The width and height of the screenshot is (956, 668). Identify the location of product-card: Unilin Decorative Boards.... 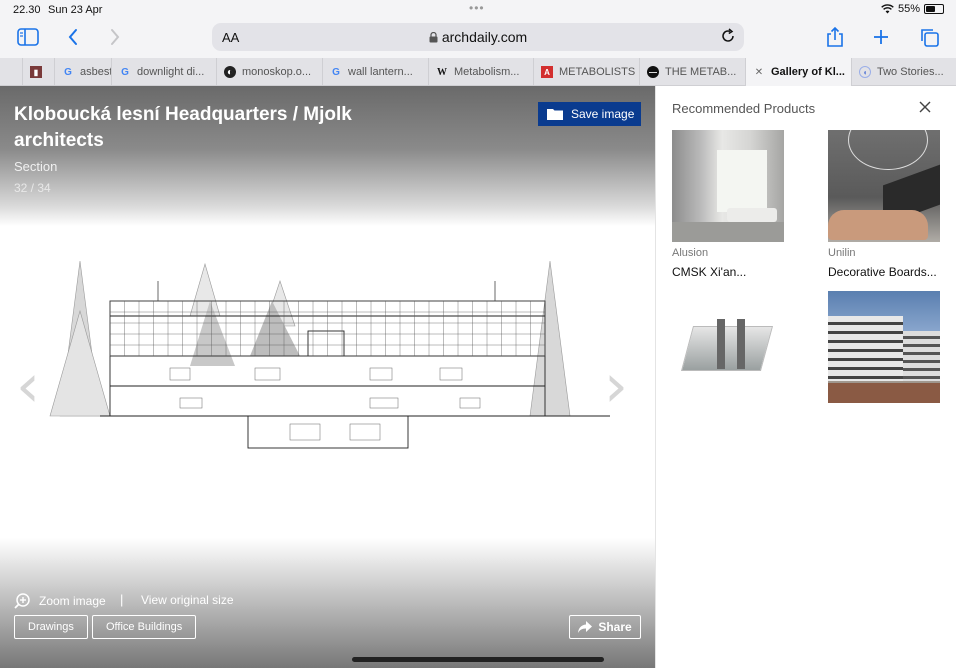
(884, 204).